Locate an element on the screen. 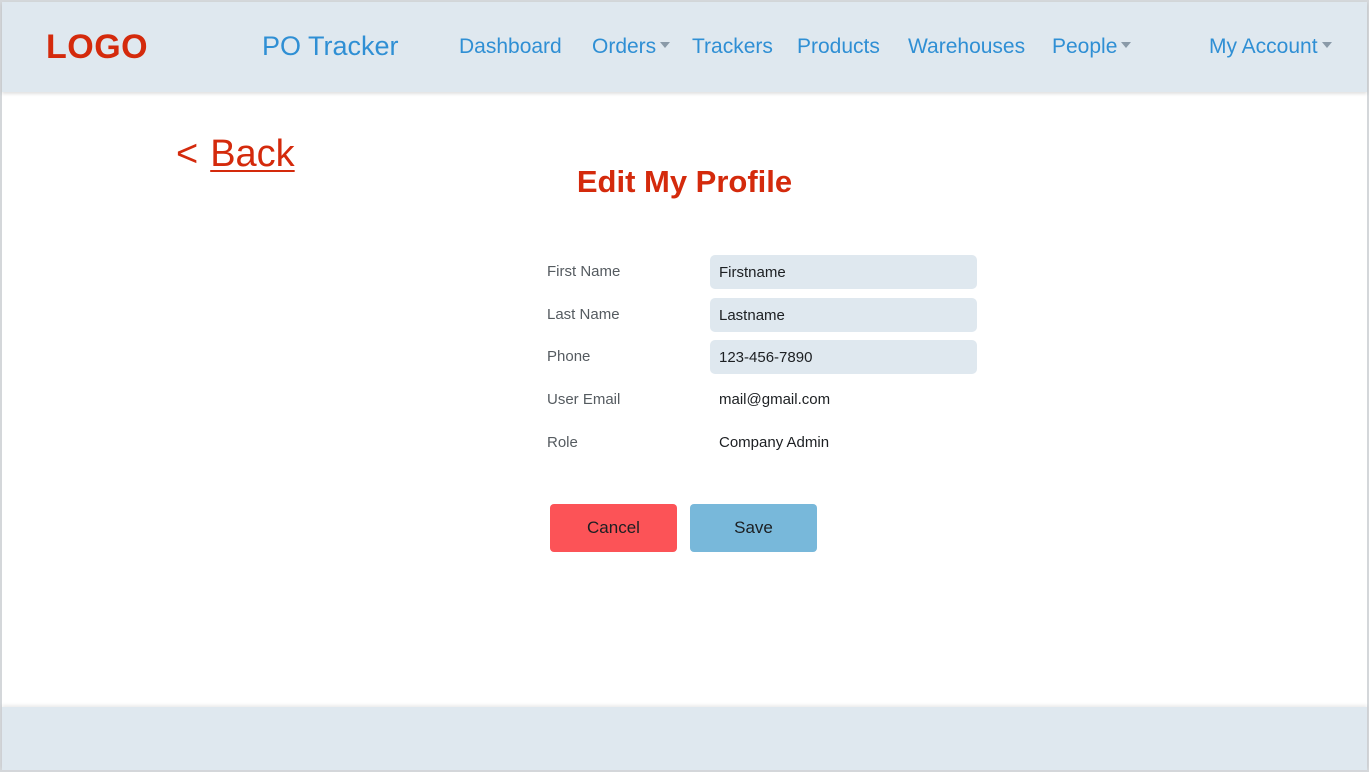  nav-products-label: Products is located at coordinates (838, 46).